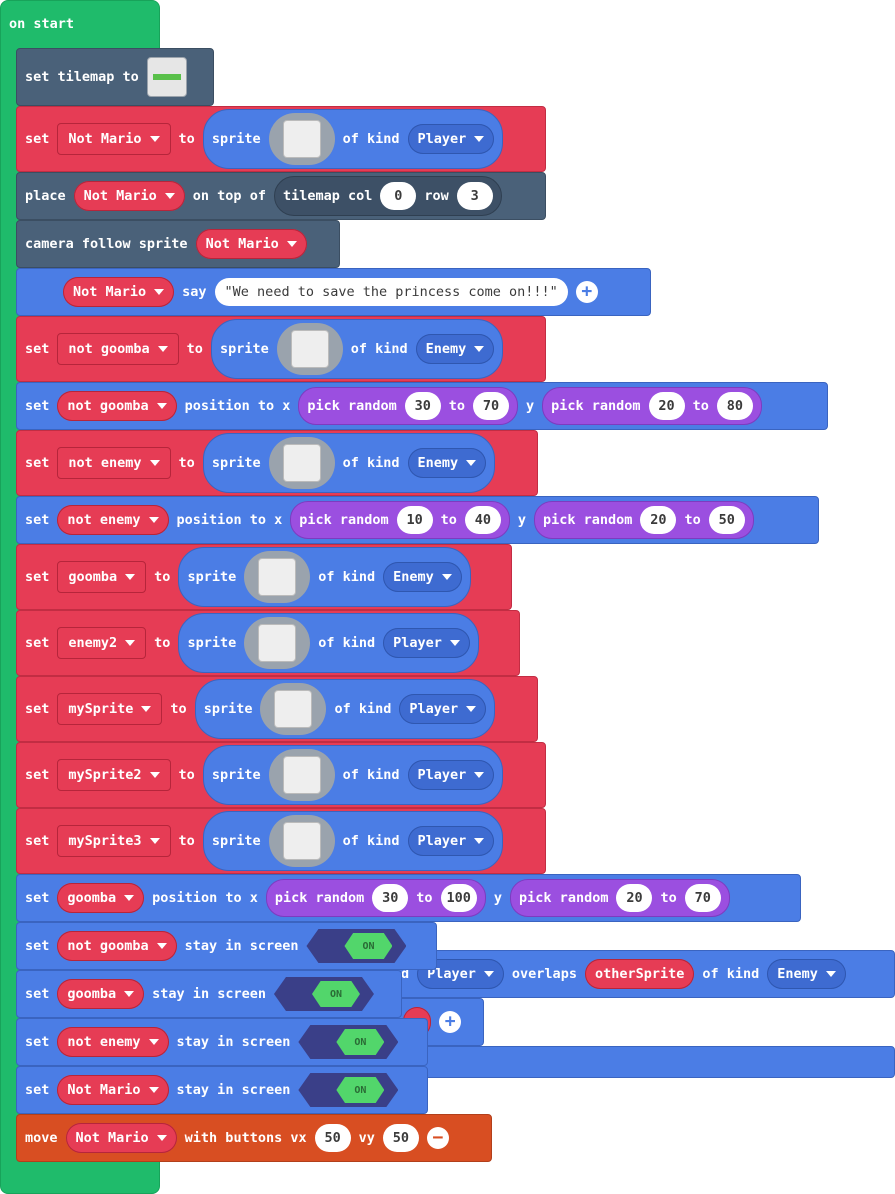  I want to click on col-input: 0, so click(398, 196).